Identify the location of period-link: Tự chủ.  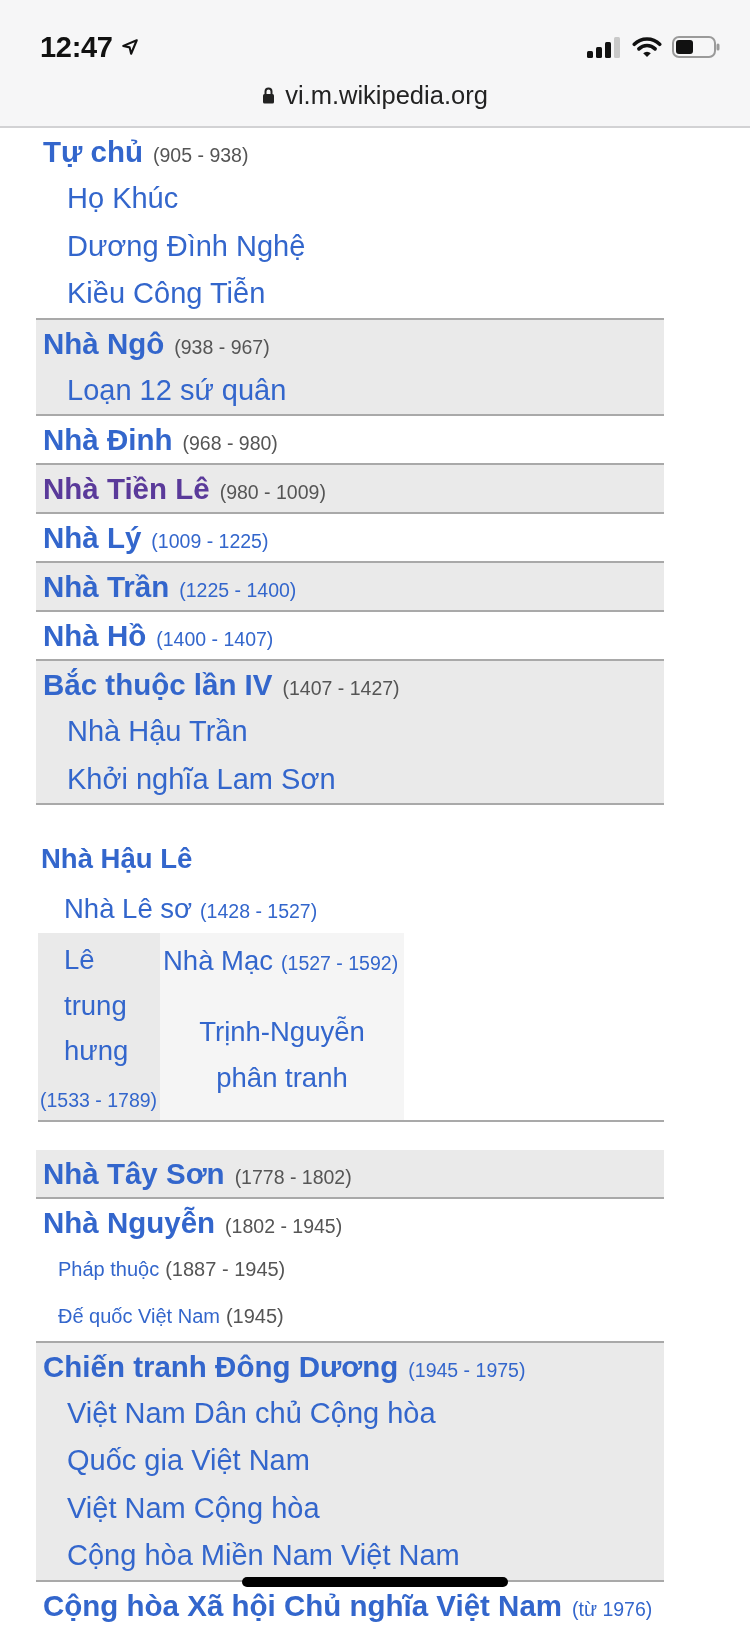
(93, 151).